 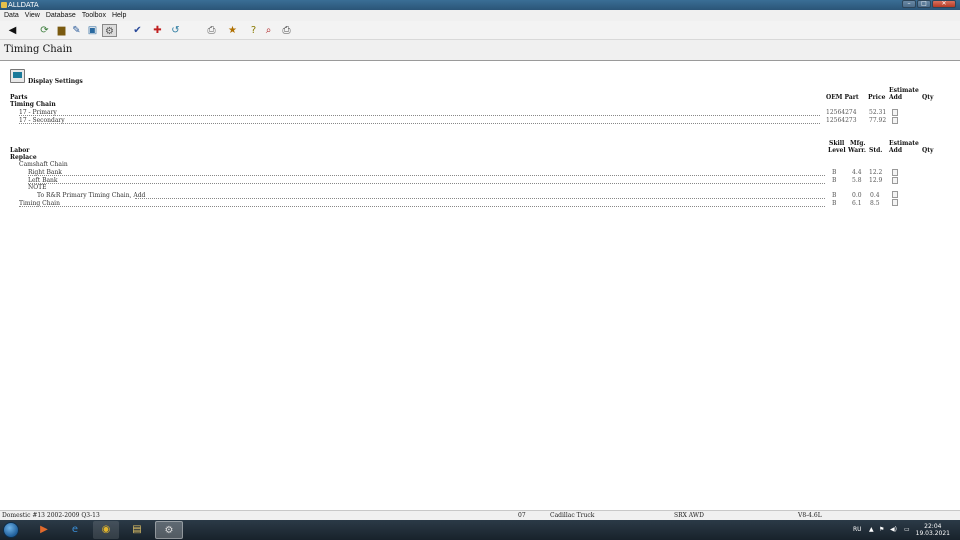 I want to click on bookmark-icon: ★, so click(x=232, y=30).